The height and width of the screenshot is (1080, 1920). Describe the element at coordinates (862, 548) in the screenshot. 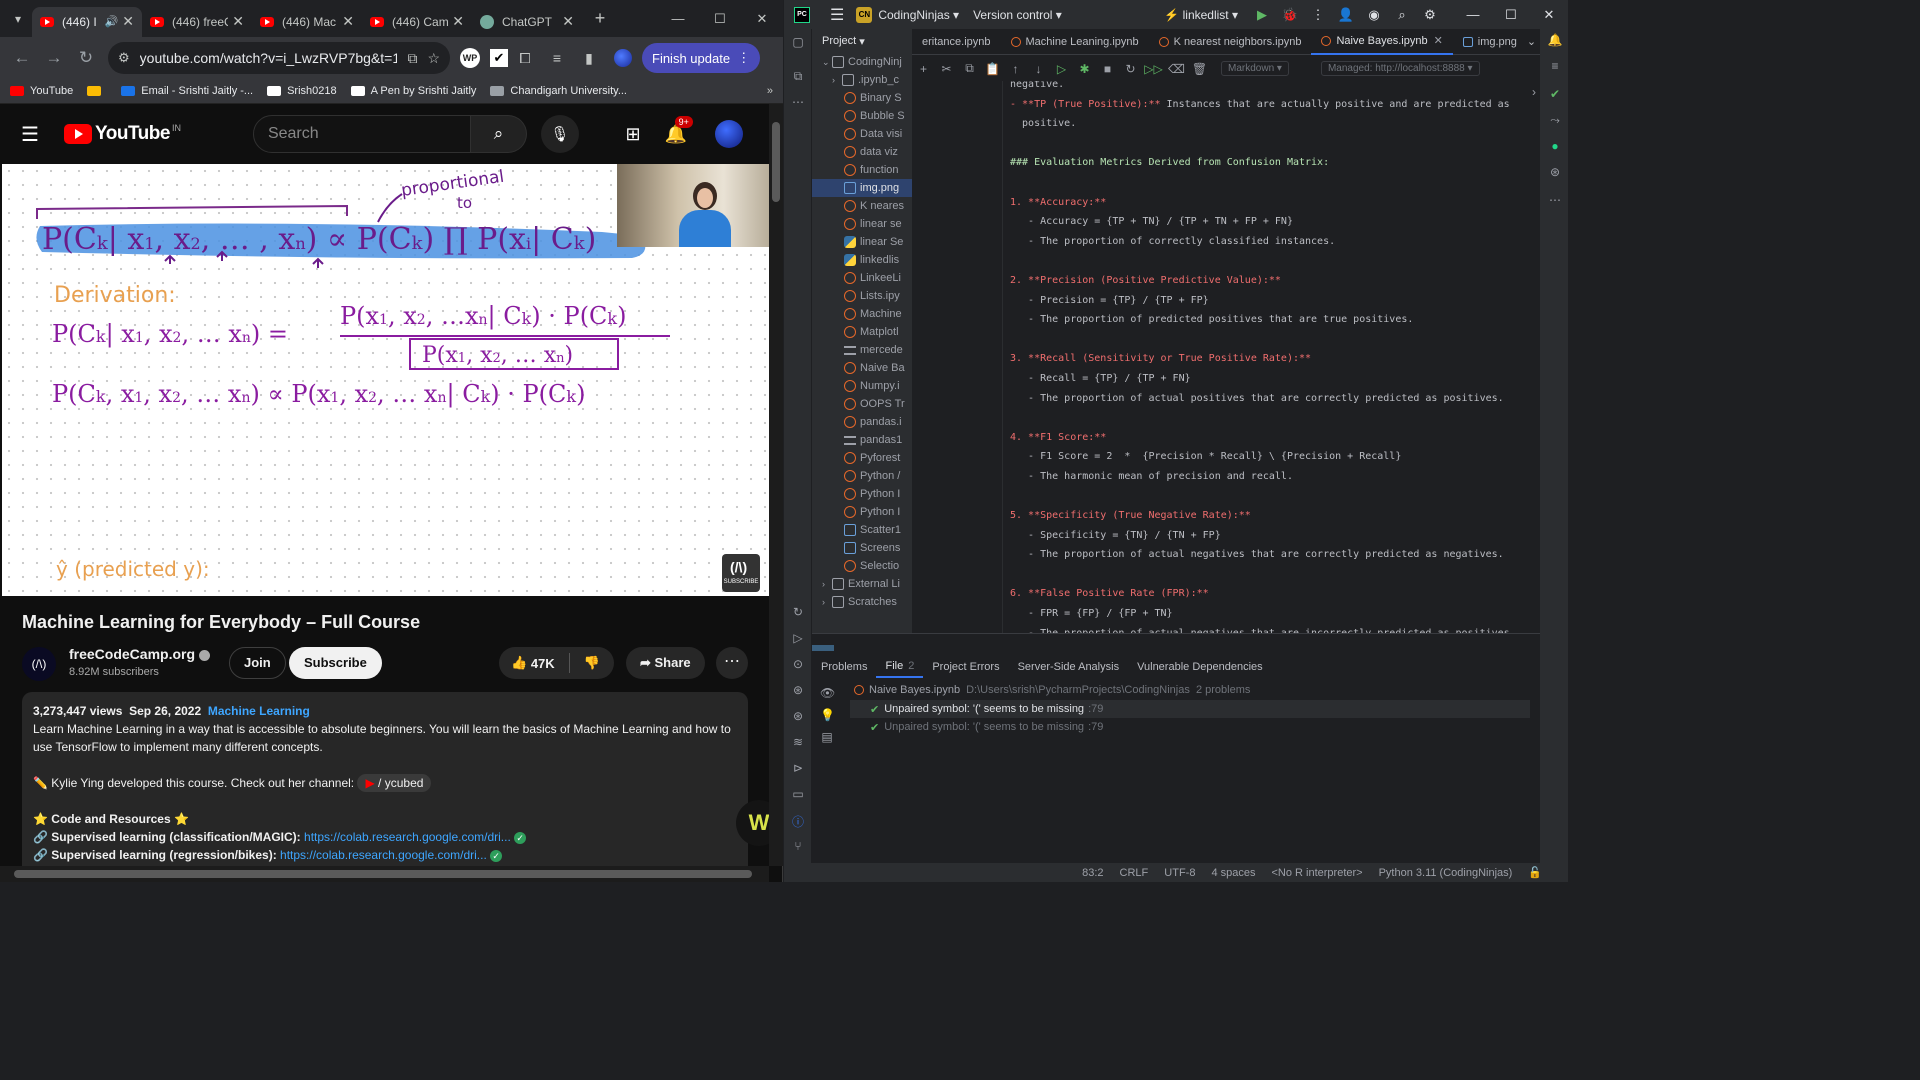

I see `tree-item: Screens` at that location.